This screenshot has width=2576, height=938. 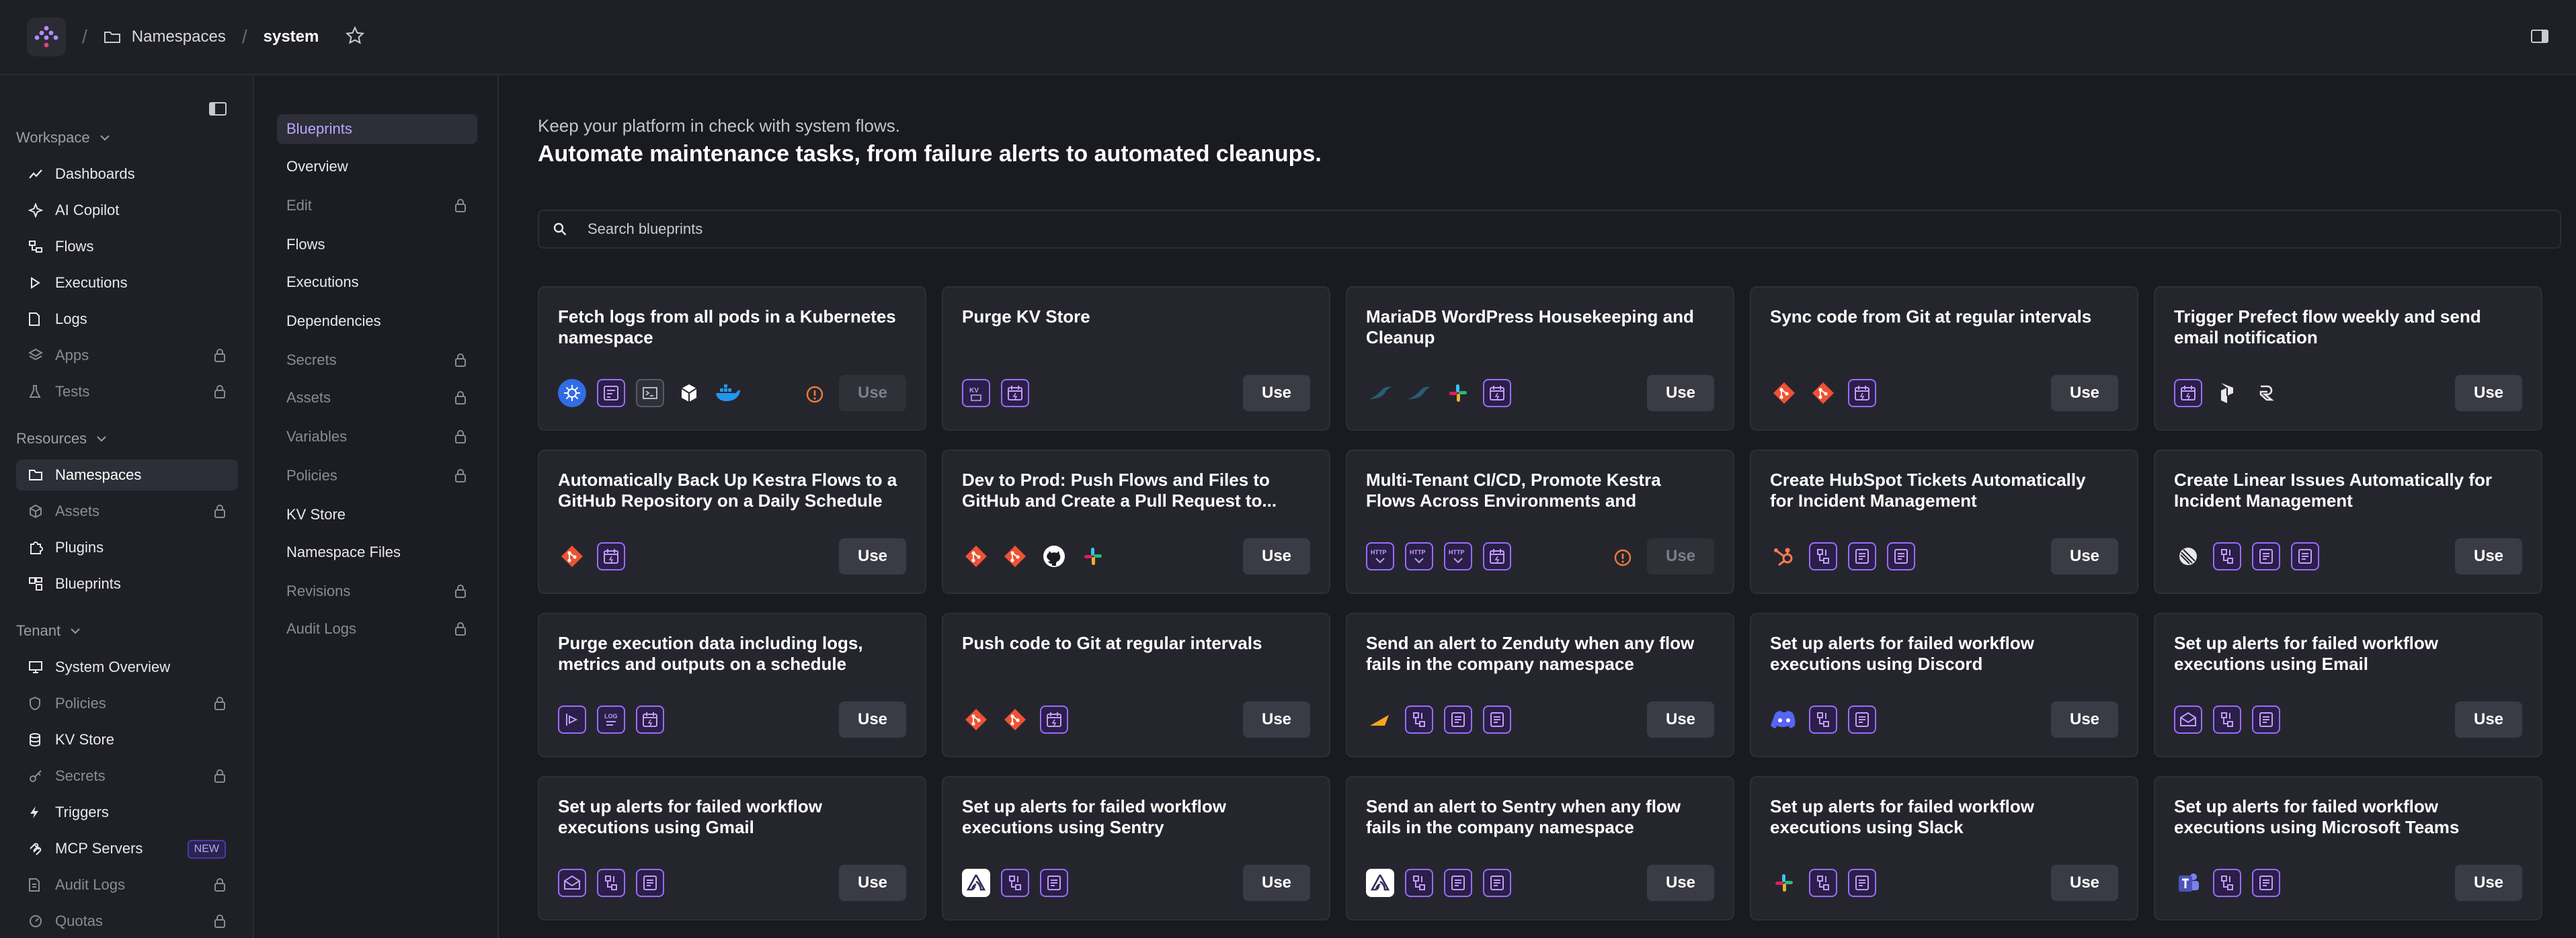 I want to click on sidebar-item-dashboards: Dashboards, so click(x=127, y=174).